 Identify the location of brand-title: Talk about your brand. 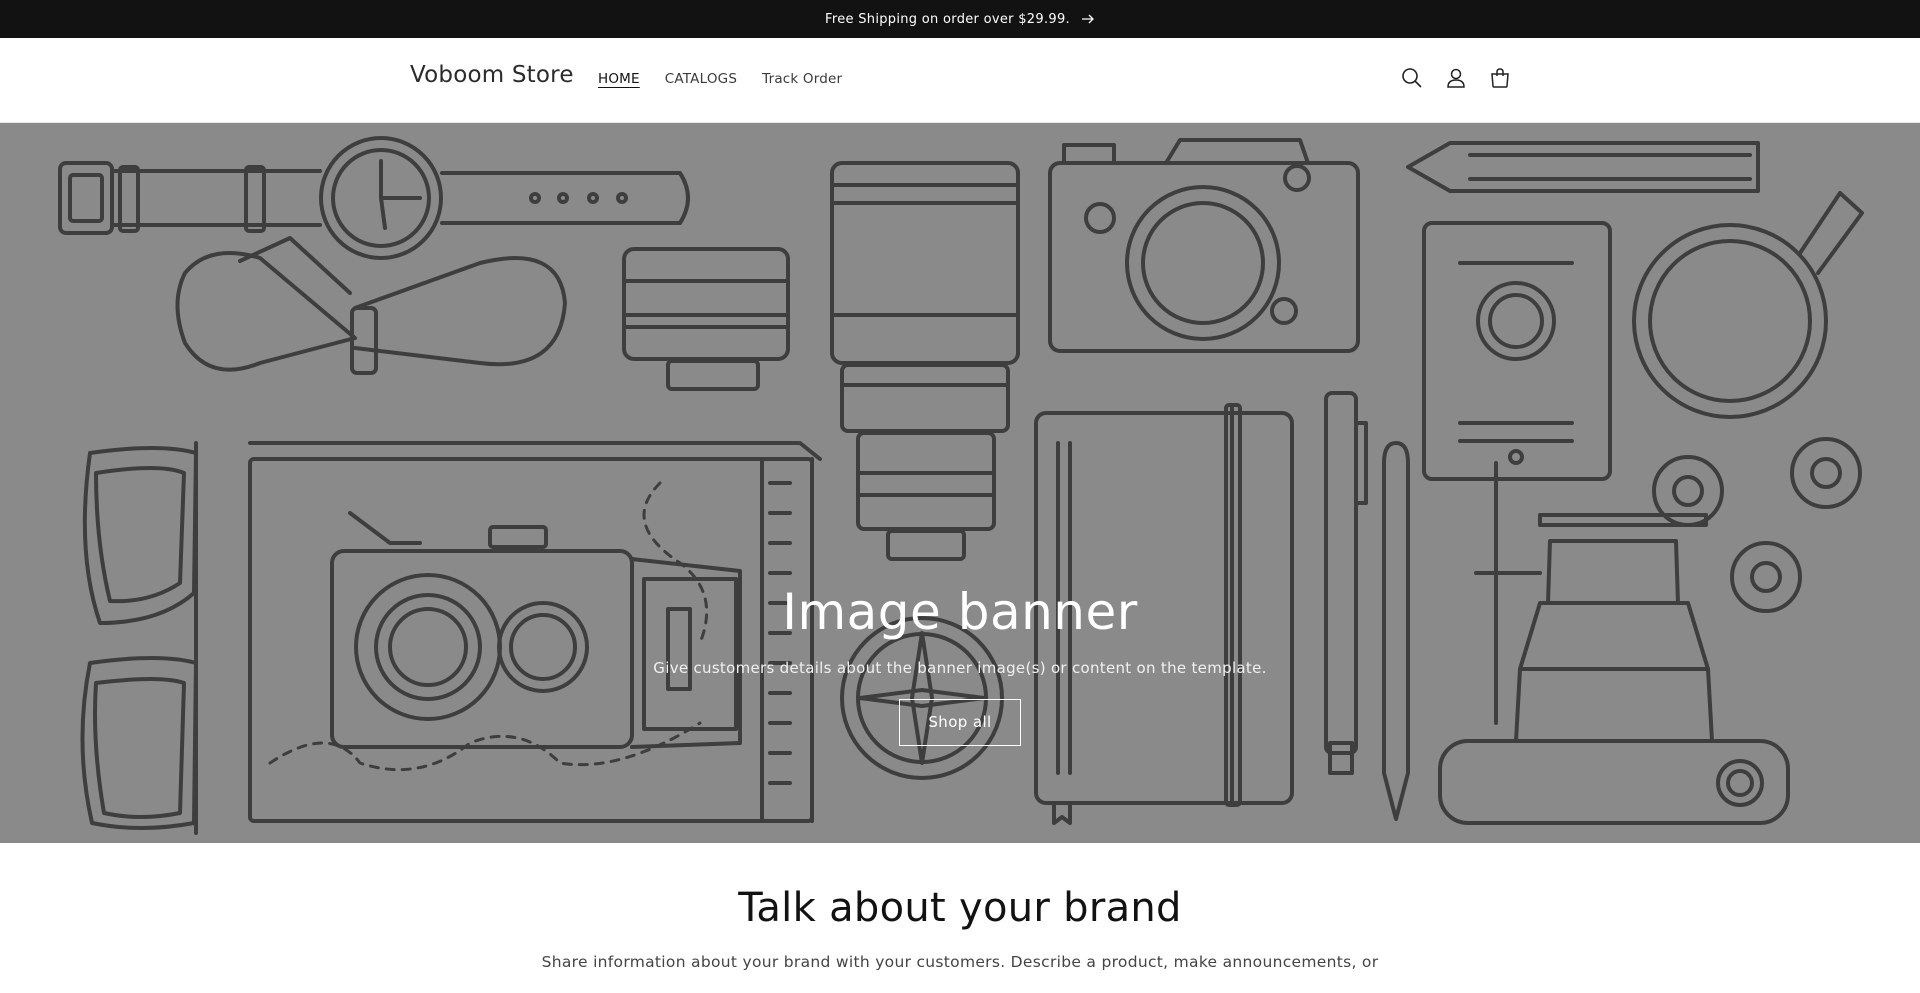
(960, 908).